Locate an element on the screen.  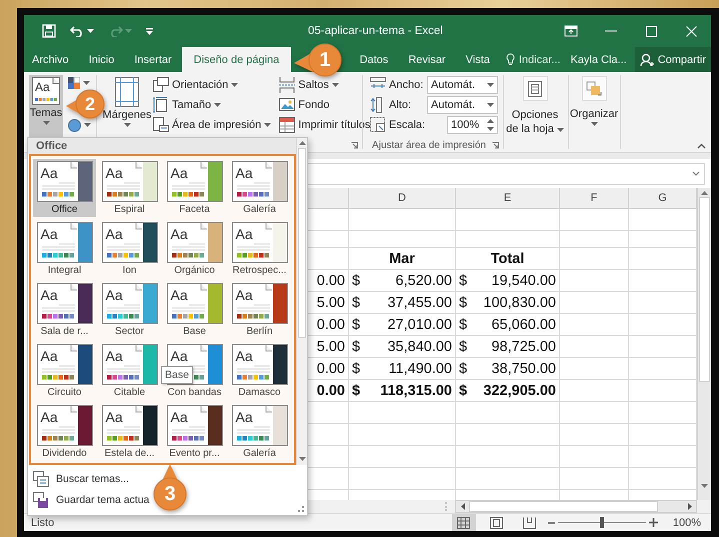
column-header: F is located at coordinates (594, 198).